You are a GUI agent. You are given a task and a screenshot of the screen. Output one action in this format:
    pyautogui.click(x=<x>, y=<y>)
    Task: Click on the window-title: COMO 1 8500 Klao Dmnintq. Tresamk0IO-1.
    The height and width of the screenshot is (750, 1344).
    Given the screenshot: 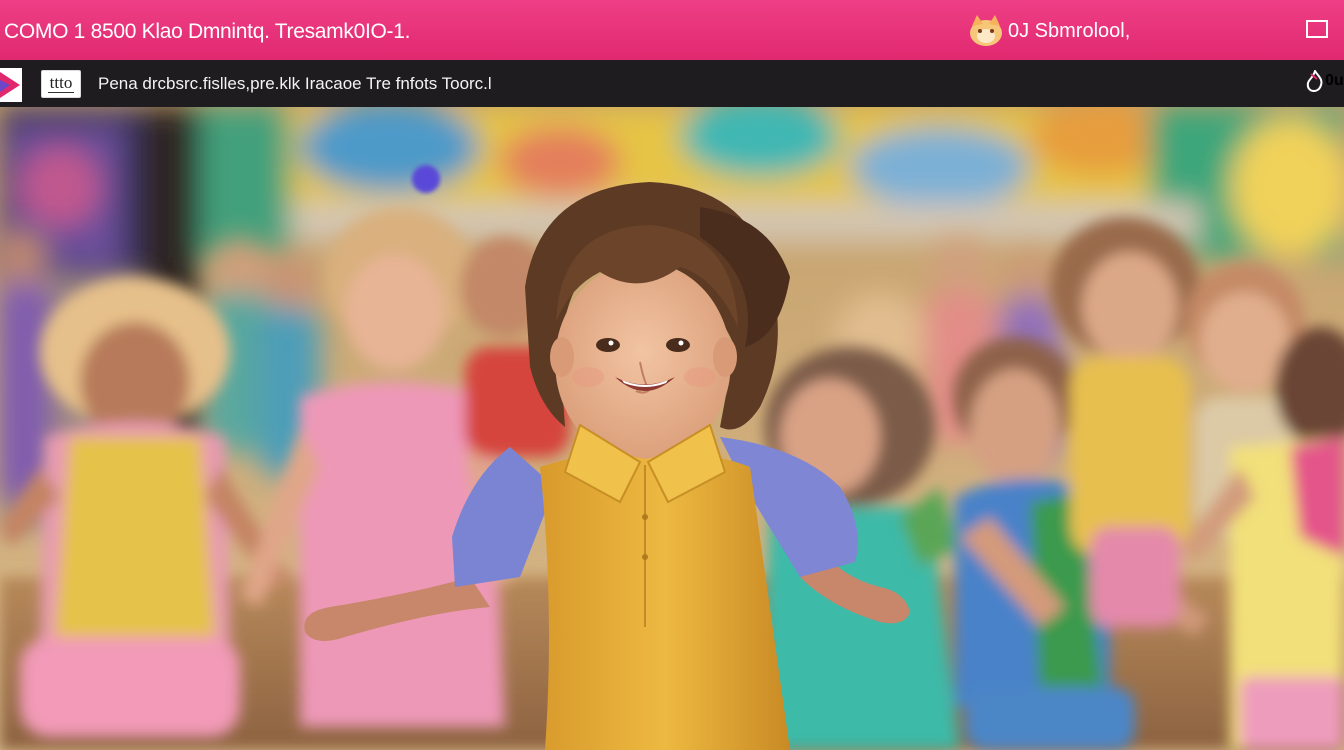 What is the action you would take?
    pyautogui.click(x=207, y=31)
    